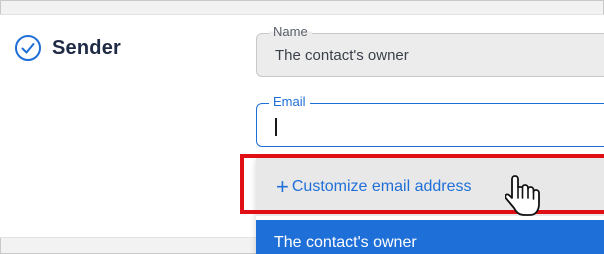 The image size is (604, 254). I want to click on annotation-highlight-box, so click(422, 184).